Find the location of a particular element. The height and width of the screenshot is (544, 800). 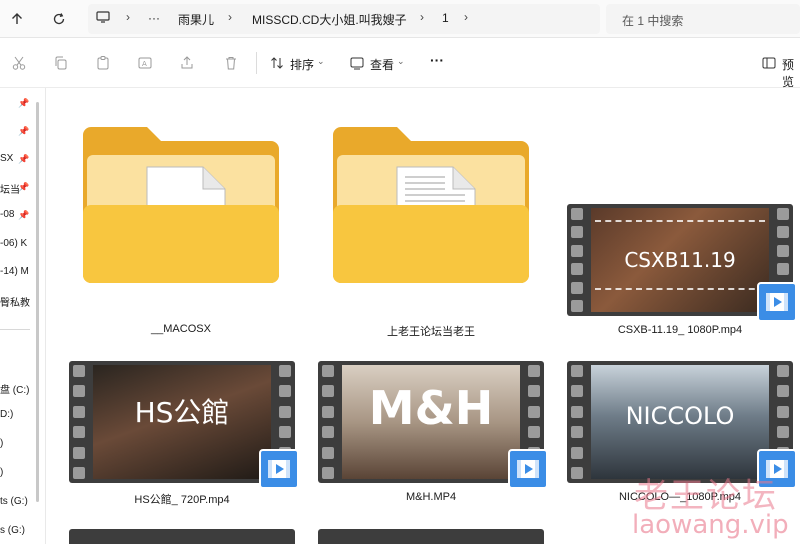

video-frame: NICCOLO is located at coordinates (680, 422).